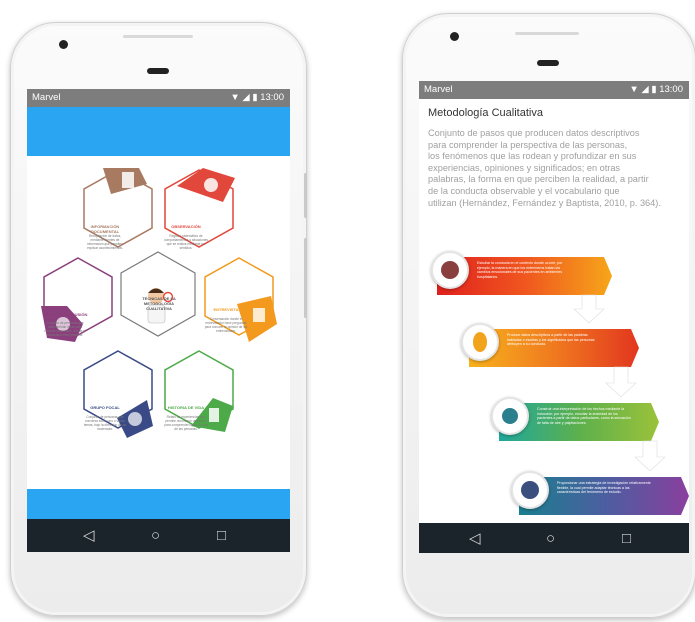  Describe the element at coordinates (158, 504) in the screenshot. I see `app-footer` at that location.